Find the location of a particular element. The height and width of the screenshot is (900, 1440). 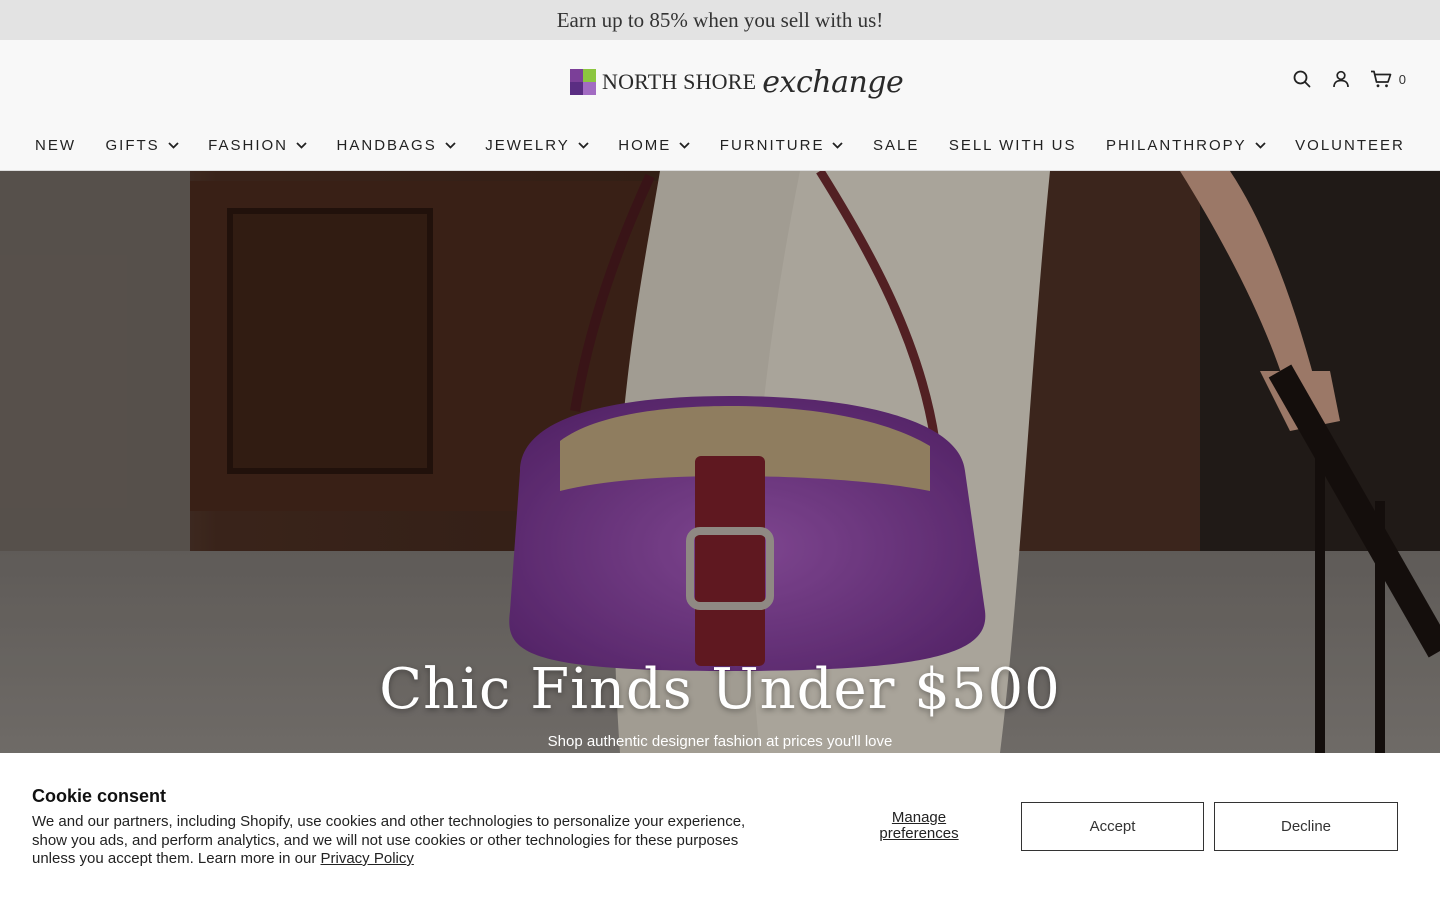

nav-item-furniture: FURNITURE is located at coordinates (782, 145).